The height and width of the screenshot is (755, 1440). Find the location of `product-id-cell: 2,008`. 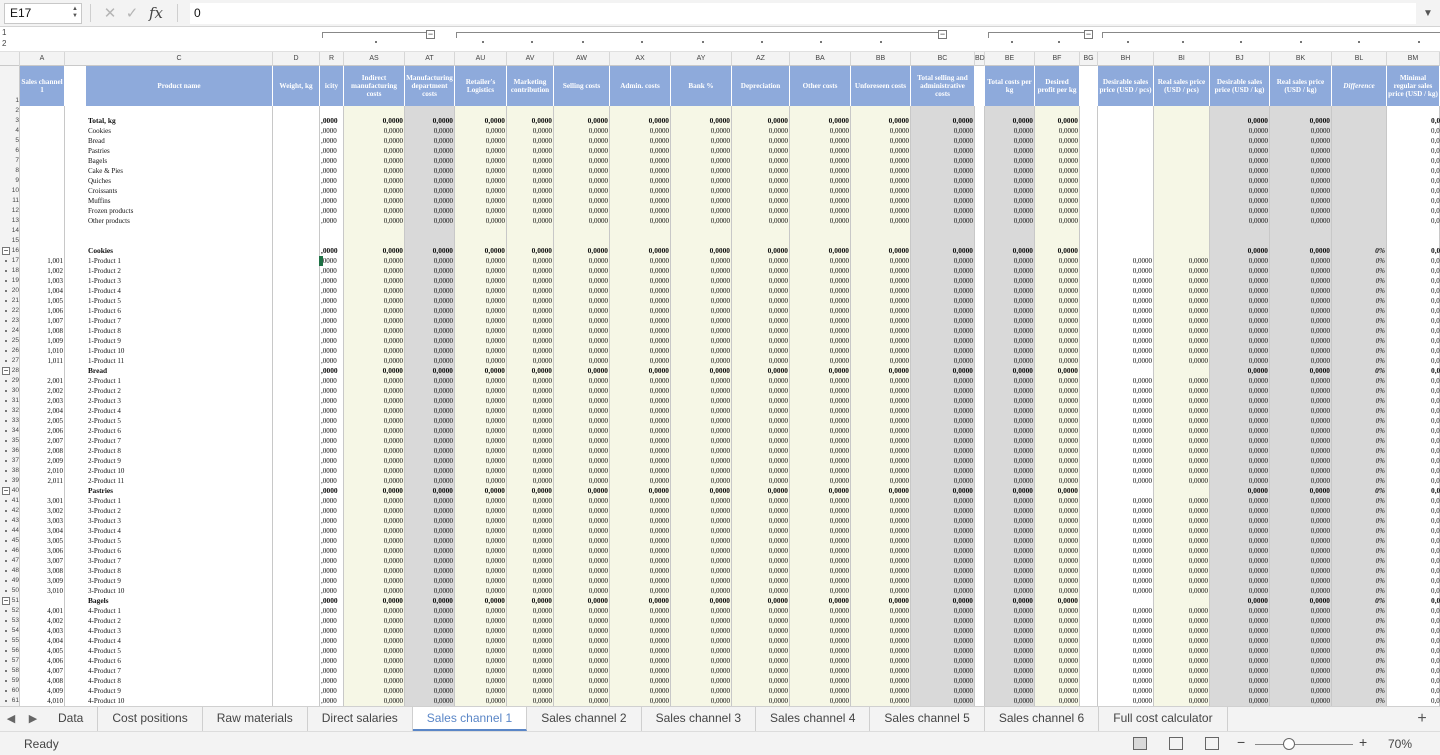

product-id-cell: 2,008 is located at coordinates (42, 451).